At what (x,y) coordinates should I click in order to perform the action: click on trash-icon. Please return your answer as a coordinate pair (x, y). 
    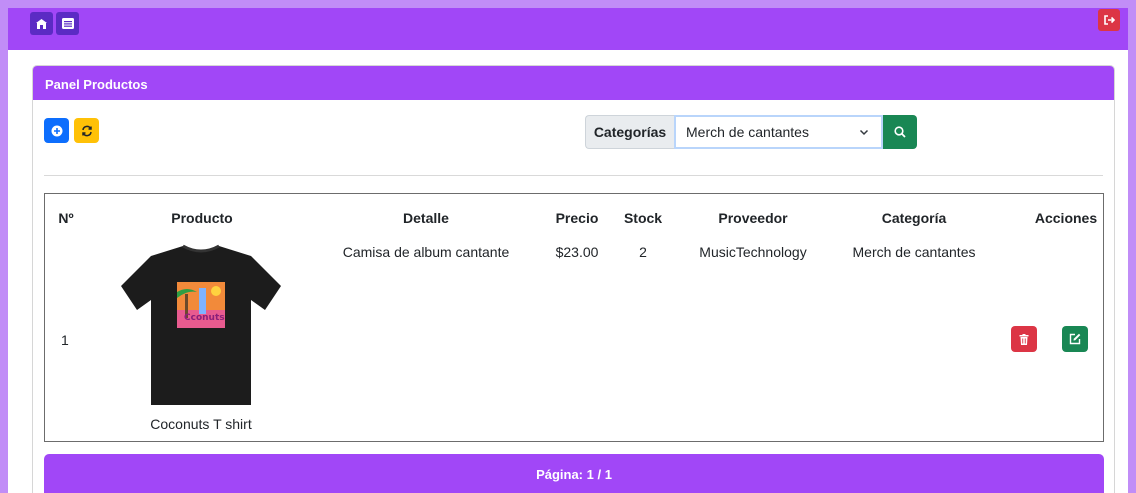
    Looking at the image, I should click on (1024, 339).